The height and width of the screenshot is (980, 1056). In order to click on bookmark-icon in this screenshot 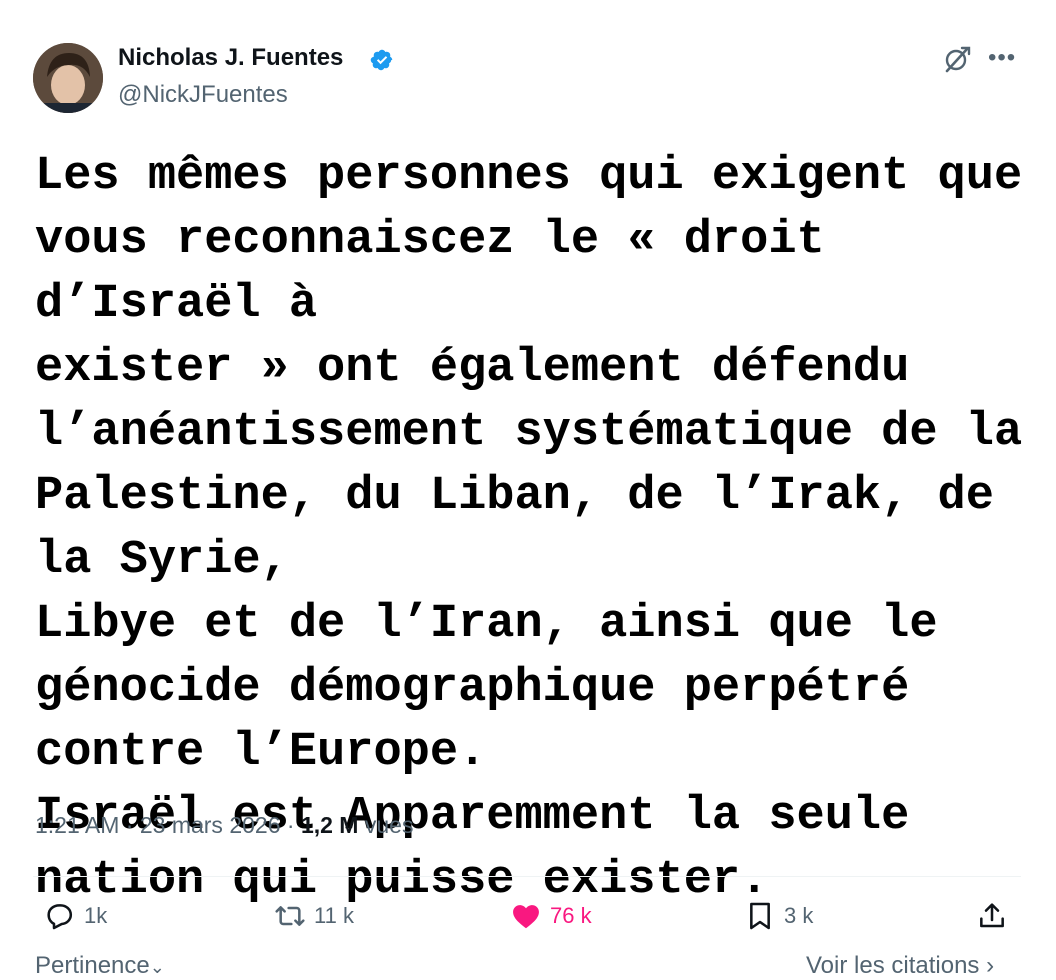, I will do `click(760, 916)`.